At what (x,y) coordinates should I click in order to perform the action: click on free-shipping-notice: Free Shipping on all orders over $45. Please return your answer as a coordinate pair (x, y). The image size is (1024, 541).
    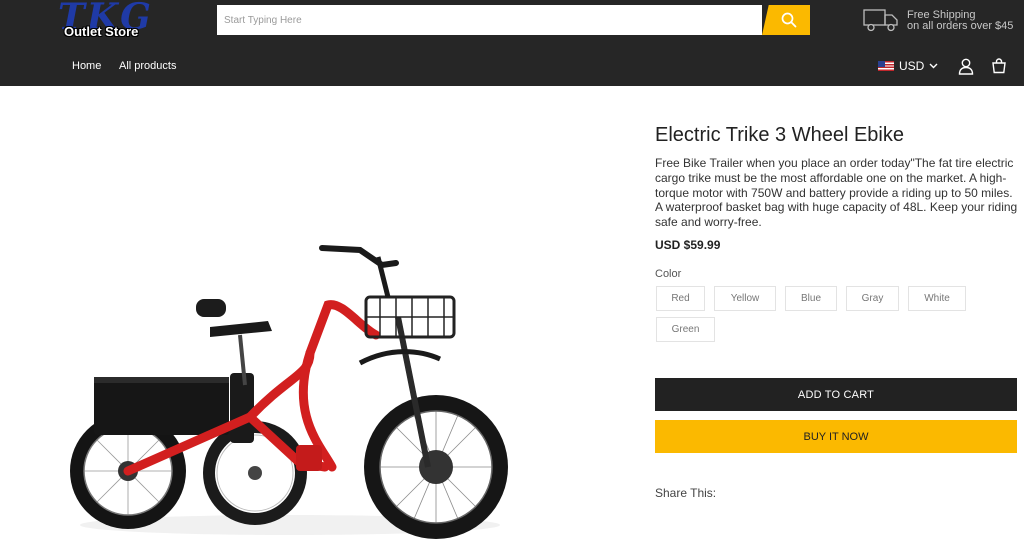
    Looking at the image, I should click on (943, 21).